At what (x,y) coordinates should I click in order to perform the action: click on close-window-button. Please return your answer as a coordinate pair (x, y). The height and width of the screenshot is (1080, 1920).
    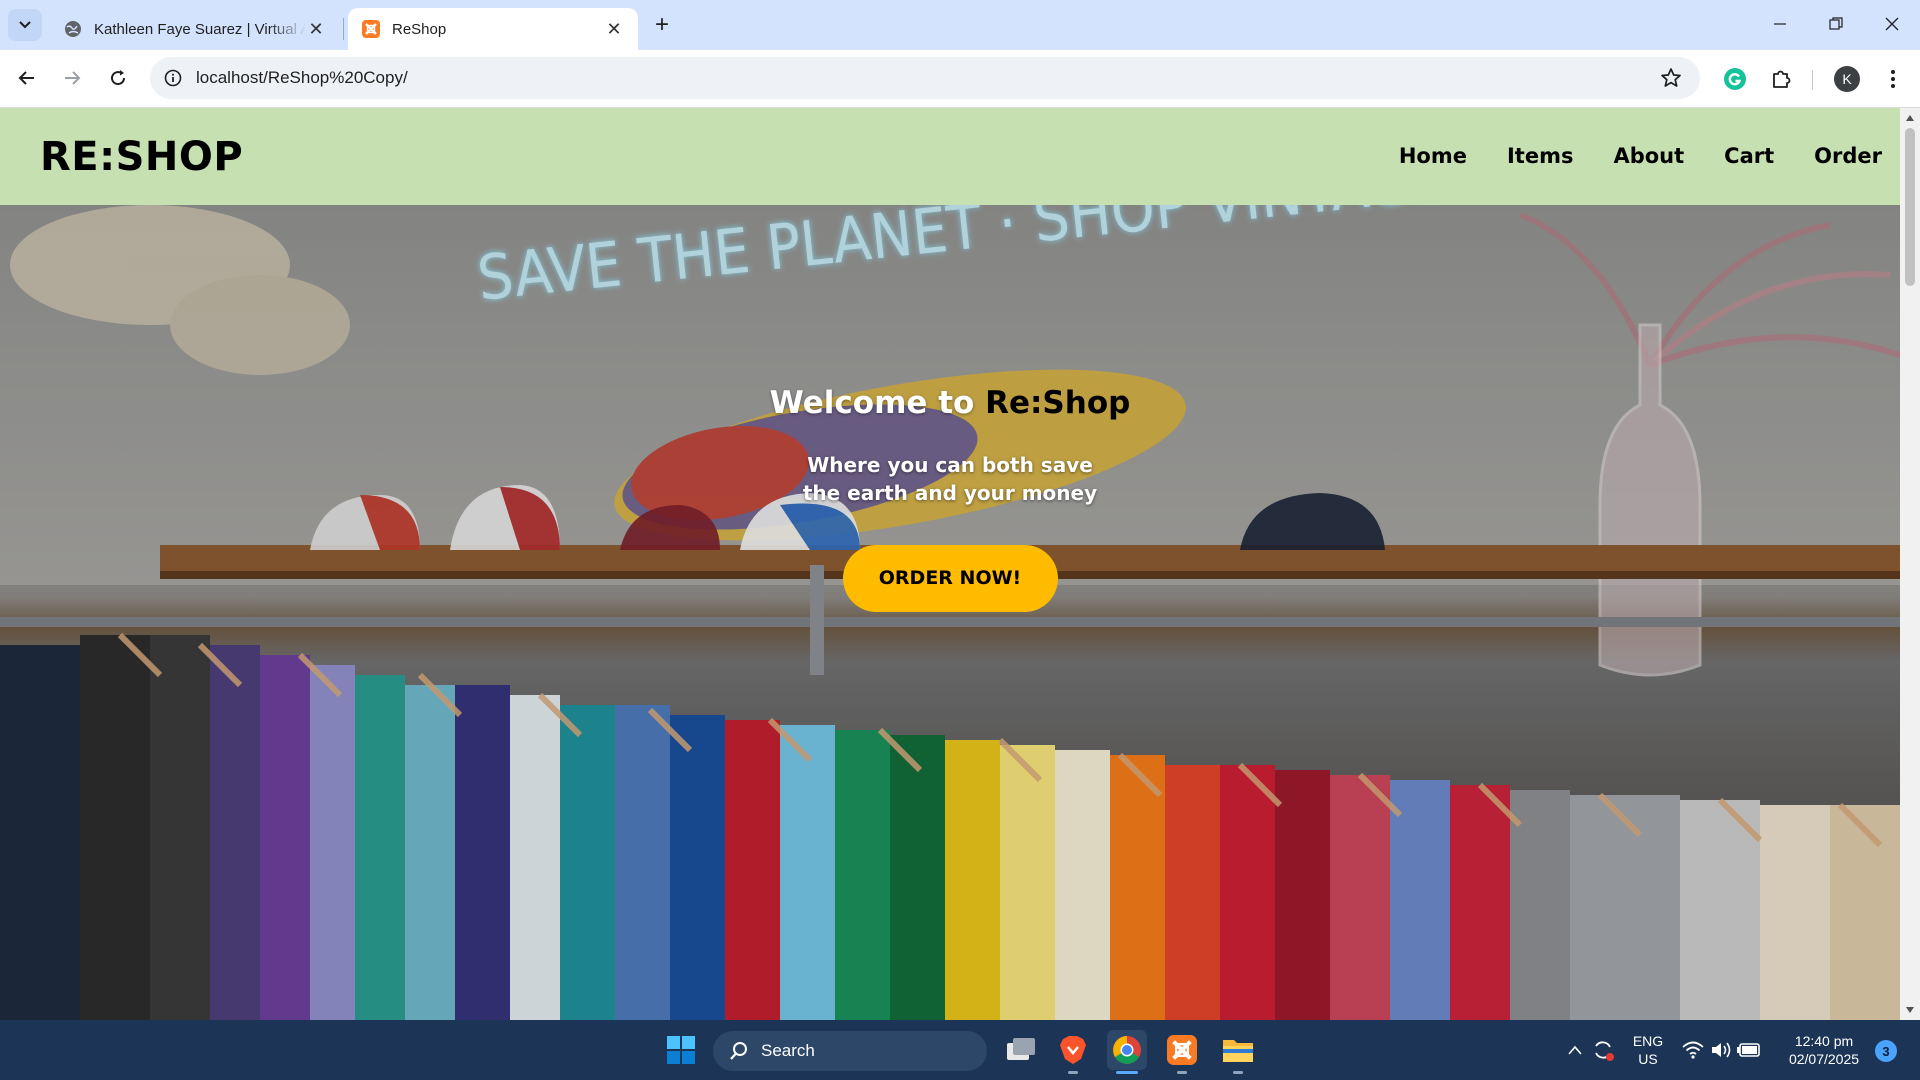
    Looking at the image, I should click on (1892, 24).